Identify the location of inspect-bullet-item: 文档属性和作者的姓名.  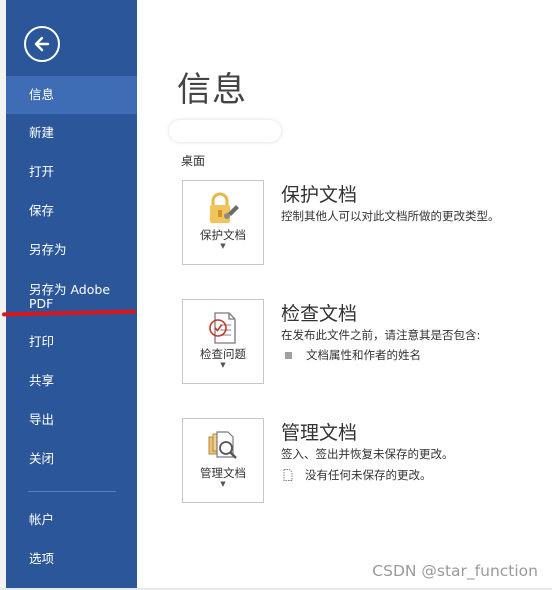
(352, 355).